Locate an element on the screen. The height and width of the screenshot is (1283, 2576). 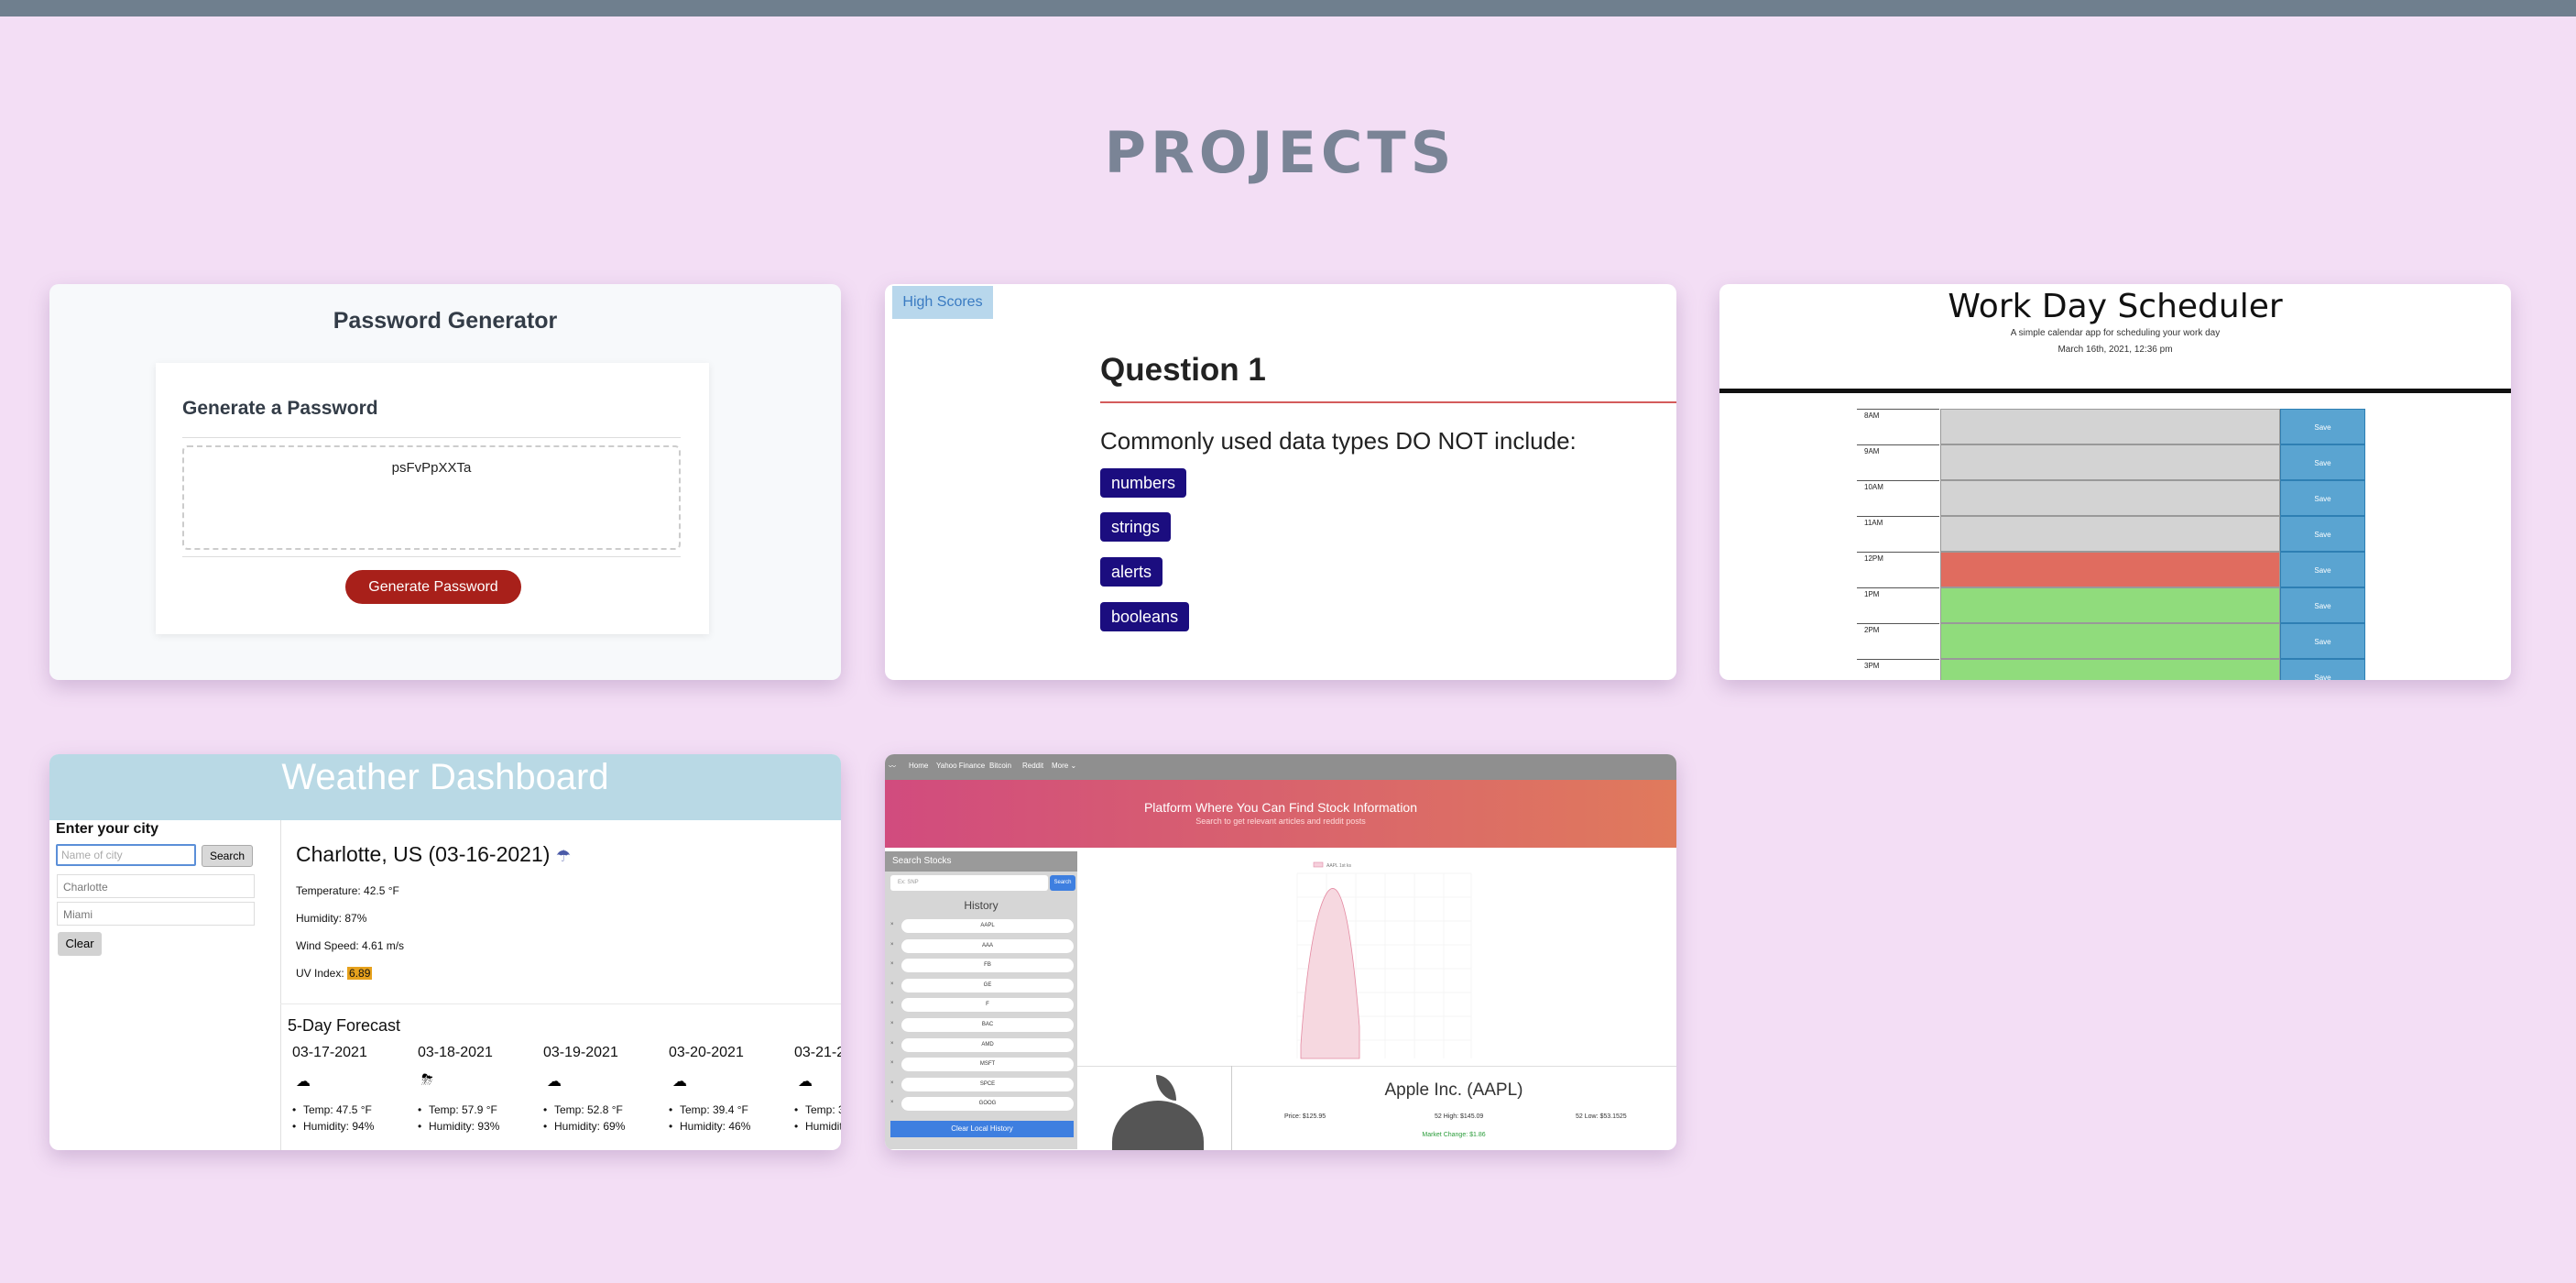
stock-search-button: Search is located at coordinates (1063, 883).